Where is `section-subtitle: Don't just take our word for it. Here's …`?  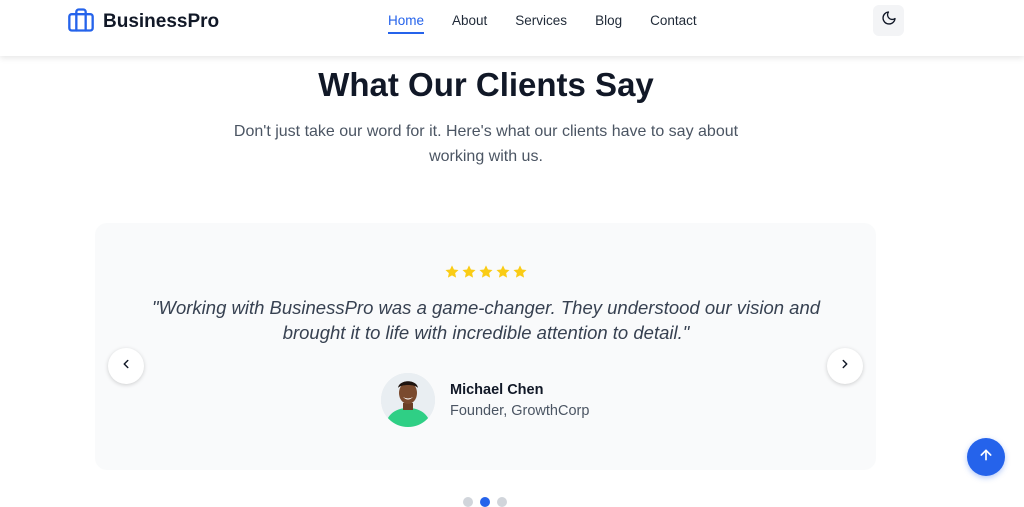
section-subtitle: Don't just take our word for it. Here's … is located at coordinates (486, 144).